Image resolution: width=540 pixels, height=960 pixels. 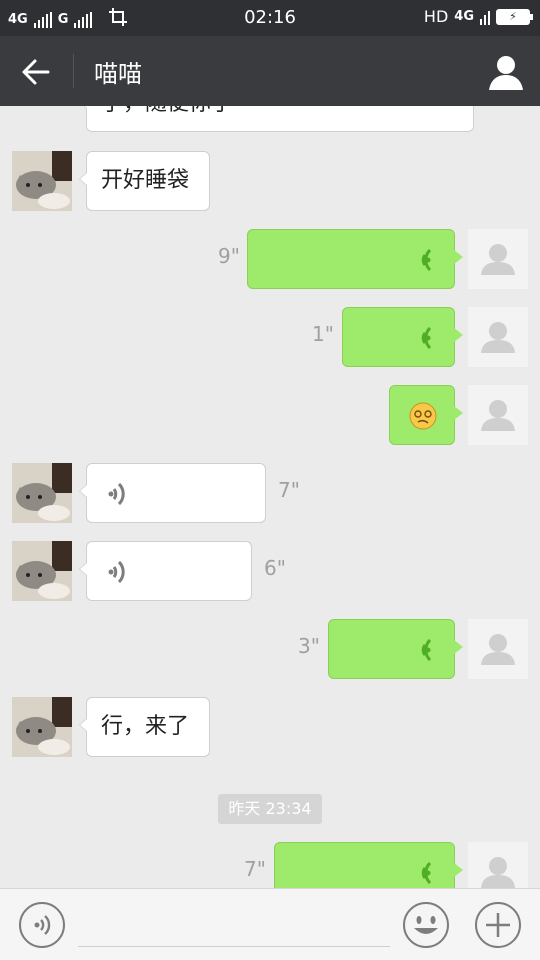 I want to click on input-bar, so click(x=270, y=924).